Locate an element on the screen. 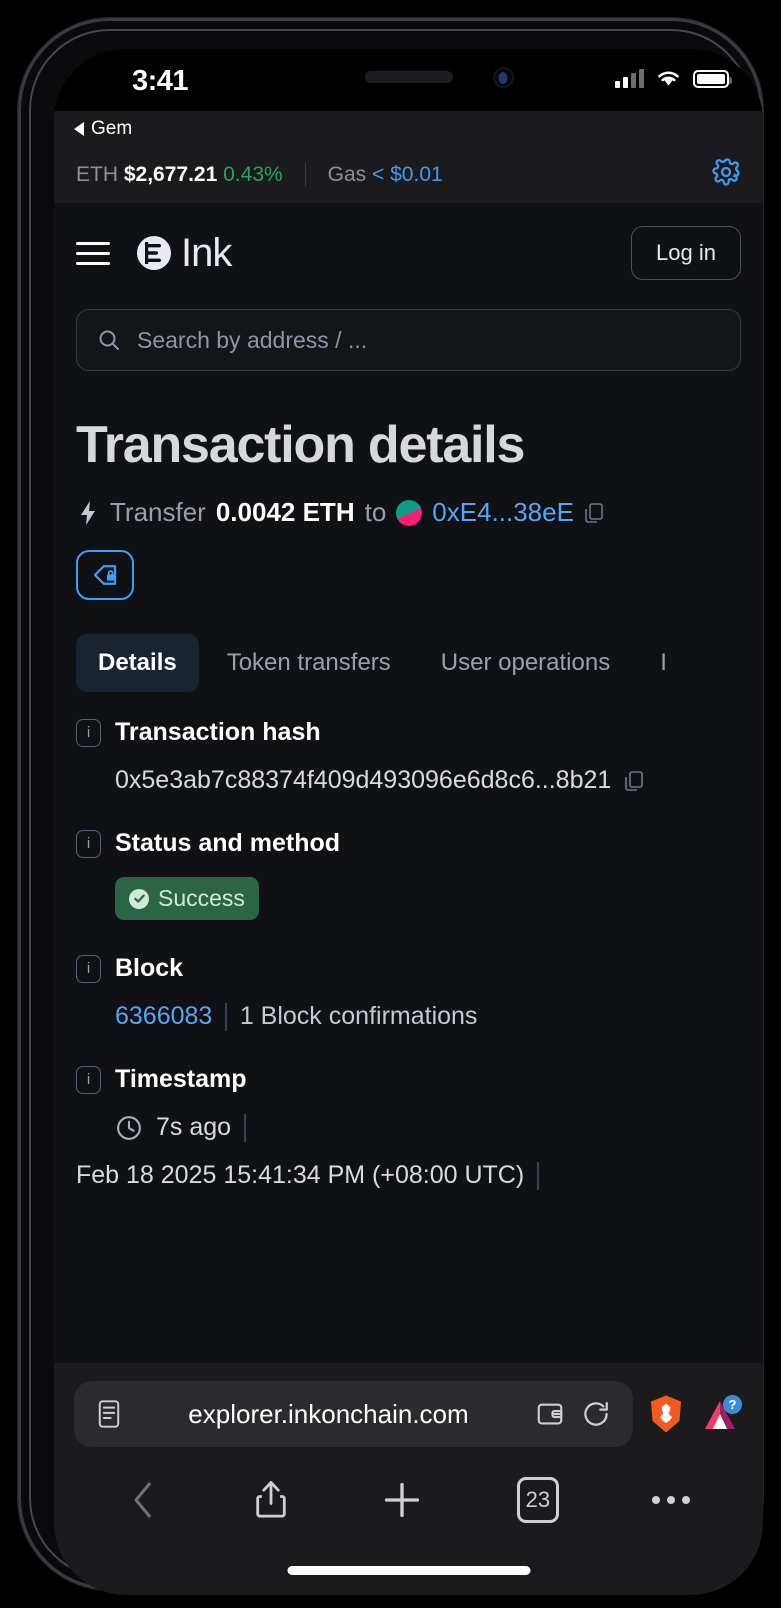 The image size is (781, 1608). url-bar-row: explorer.inkonchain.com ? is located at coordinates (408, 1414).